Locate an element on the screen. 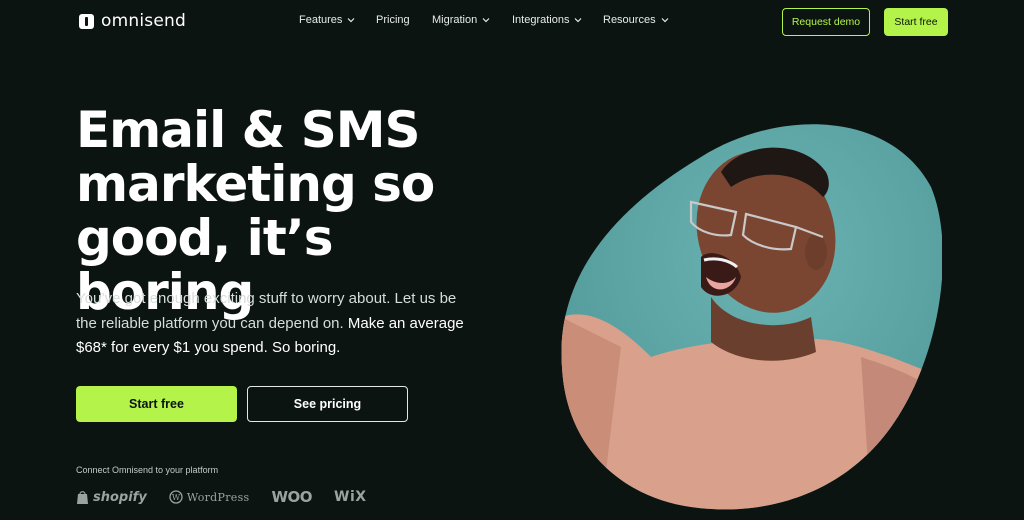  shopify-wordmark: shopify is located at coordinates (120, 497).